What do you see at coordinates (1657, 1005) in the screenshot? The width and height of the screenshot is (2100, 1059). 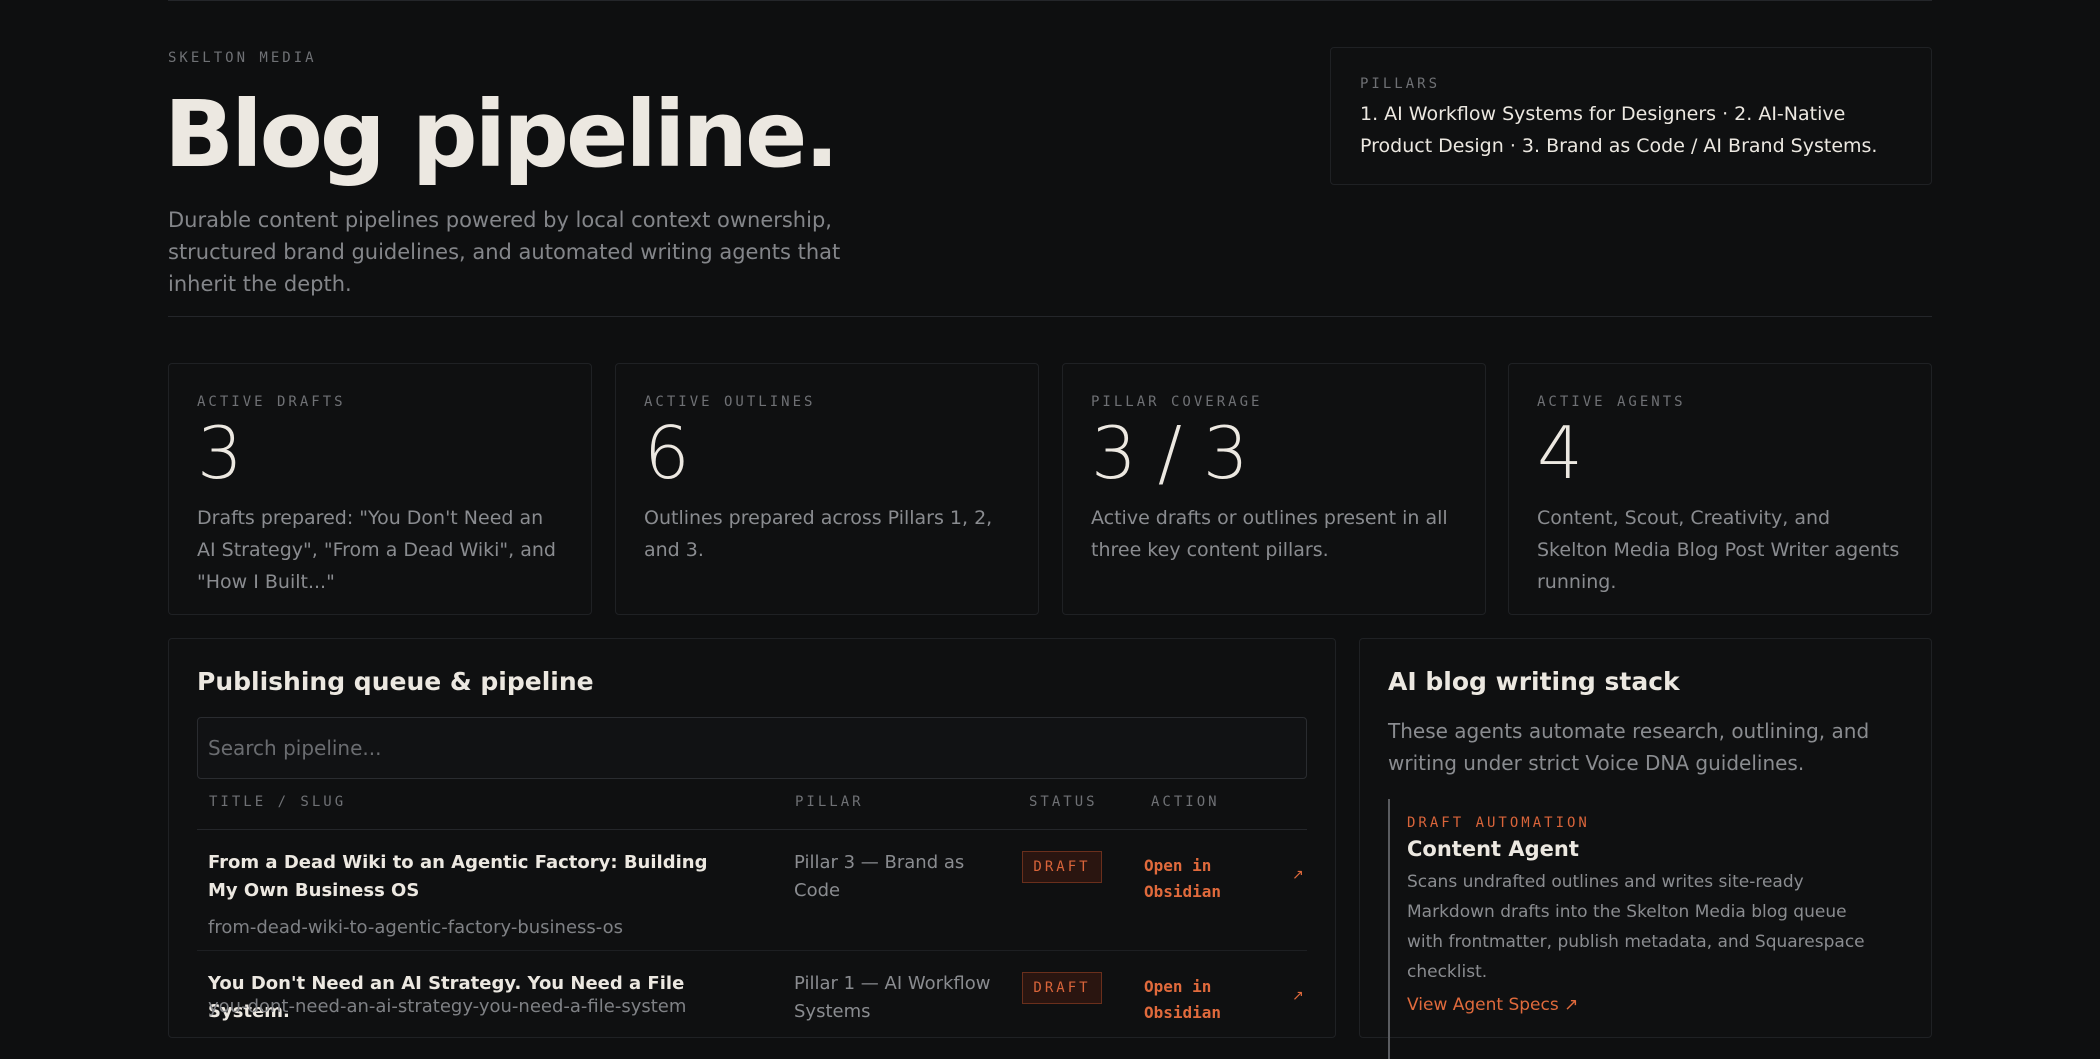 I see `view-agent-specs-link: View Agent Specs ↗` at bounding box center [1657, 1005].